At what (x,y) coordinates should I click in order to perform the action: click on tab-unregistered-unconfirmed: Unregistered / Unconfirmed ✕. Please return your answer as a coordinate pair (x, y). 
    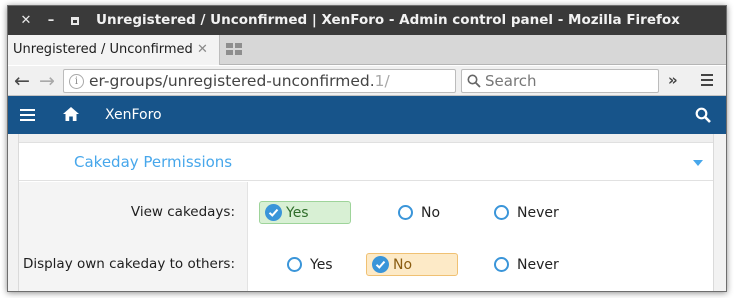
    Looking at the image, I should click on (114, 50).